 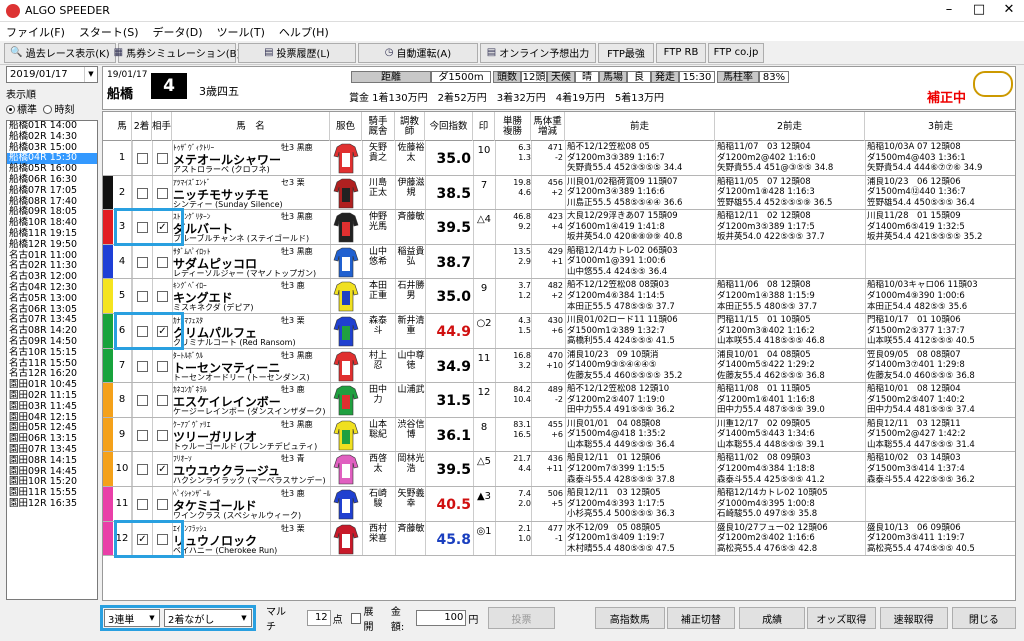 I want to click on menu-help: ヘルプ(H), so click(x=304, y=32).